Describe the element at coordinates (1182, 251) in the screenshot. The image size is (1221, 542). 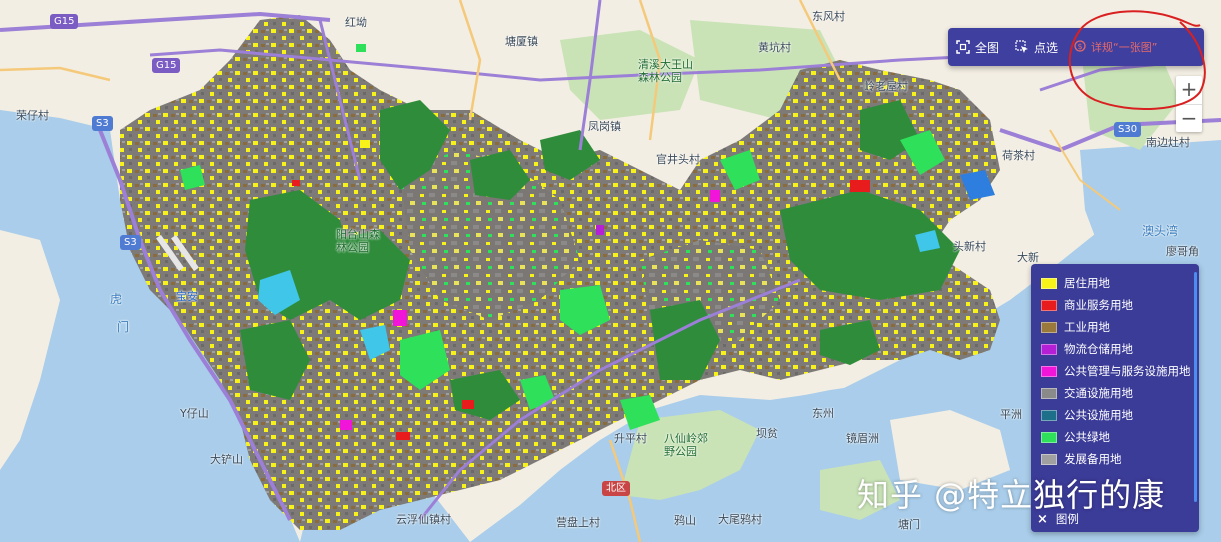
I see `place-label: 廖哥角` at that location.